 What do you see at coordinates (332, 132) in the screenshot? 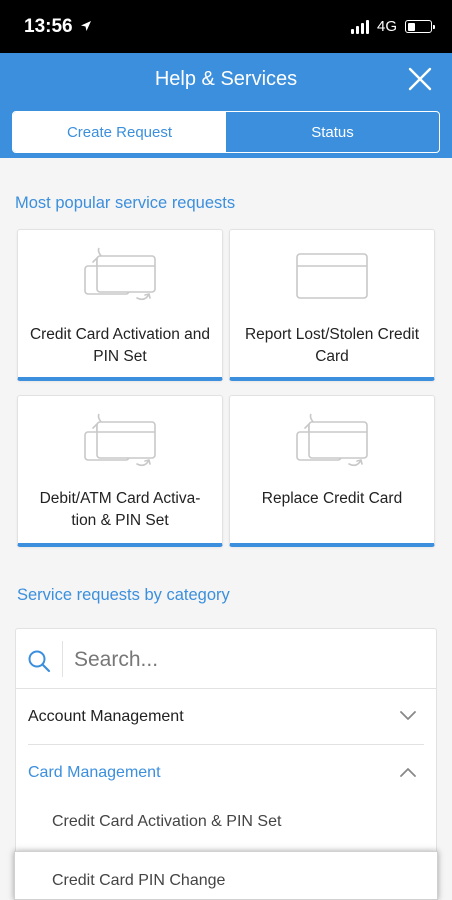
I see `tab-status: Status` at bounding box center [332, 132].